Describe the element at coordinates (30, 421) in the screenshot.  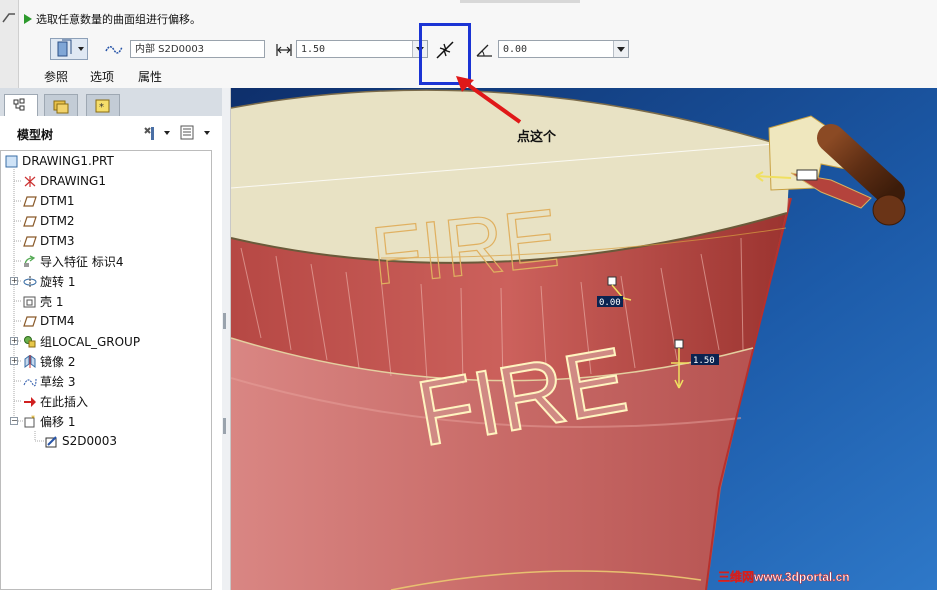
I see `offset-icon: *` at that location.